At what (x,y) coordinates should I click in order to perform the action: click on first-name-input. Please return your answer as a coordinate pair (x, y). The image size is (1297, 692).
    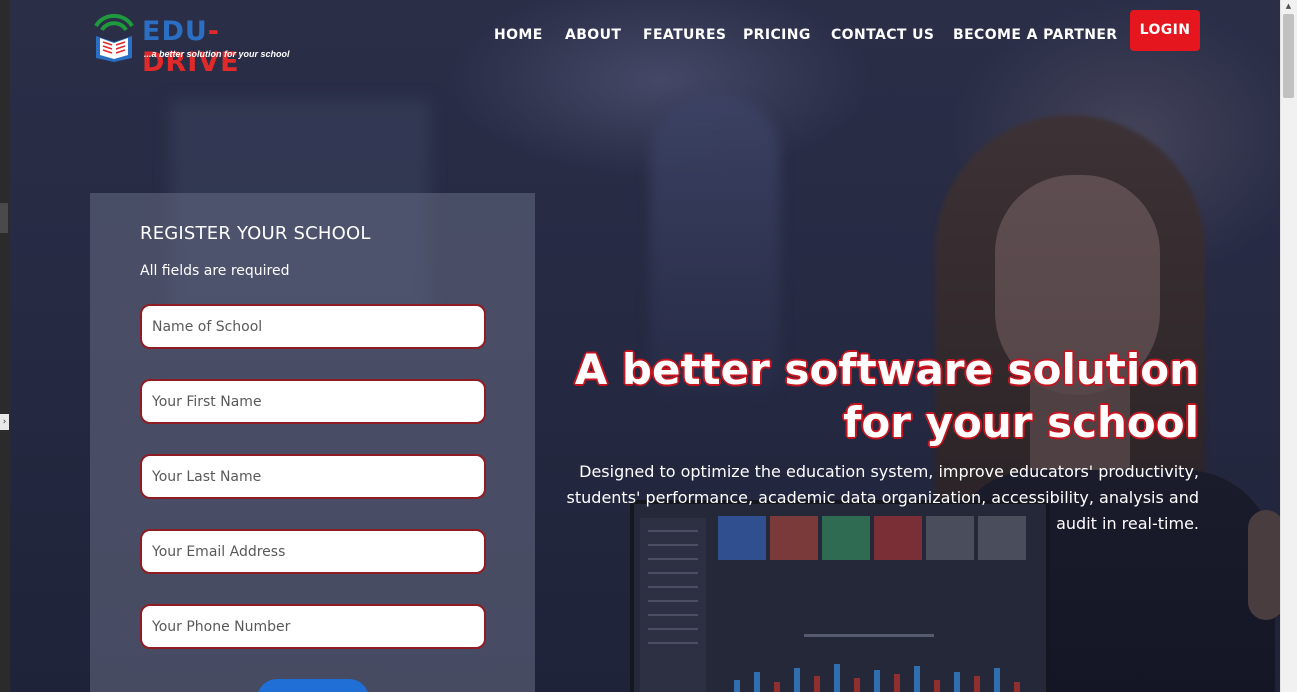
    Looking at the image, I should click on (313, 401).